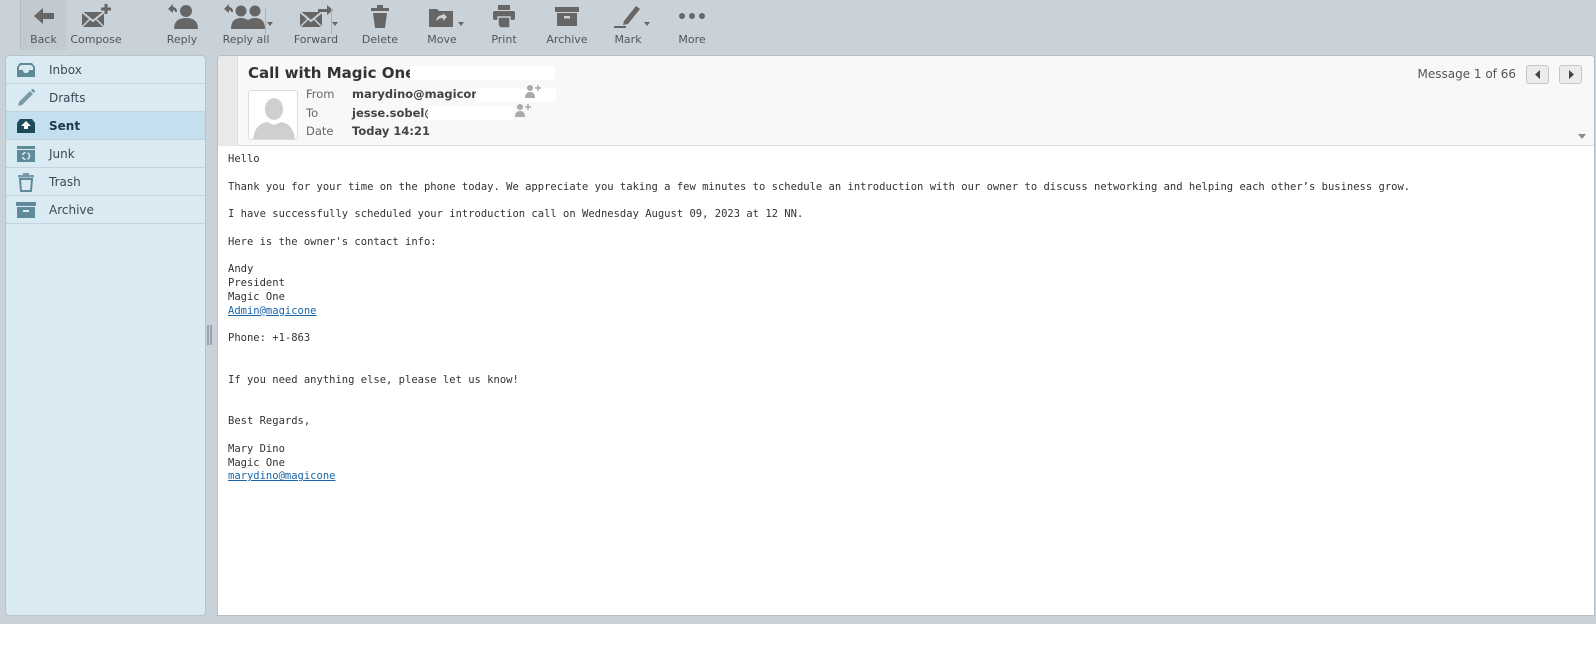 Image resolution: width=1596 pixels, height=648 pixels. I want to click on date-label: Date, so click(320, 131).